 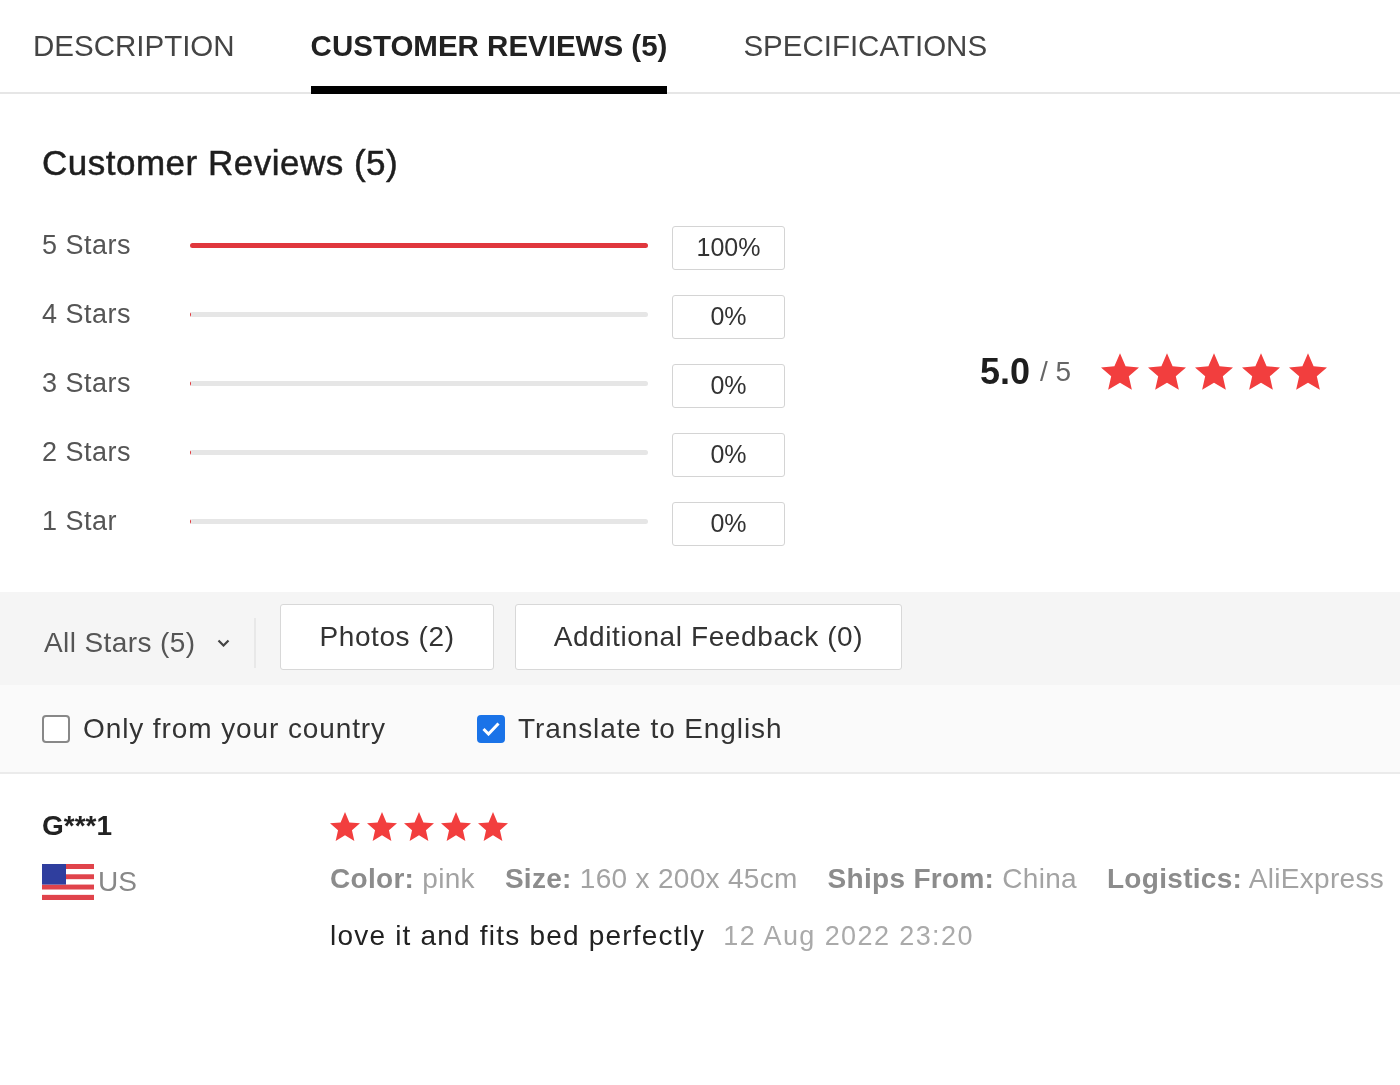 I want to click on checkbox-label: Translate to English, so click(x=650, y=728).